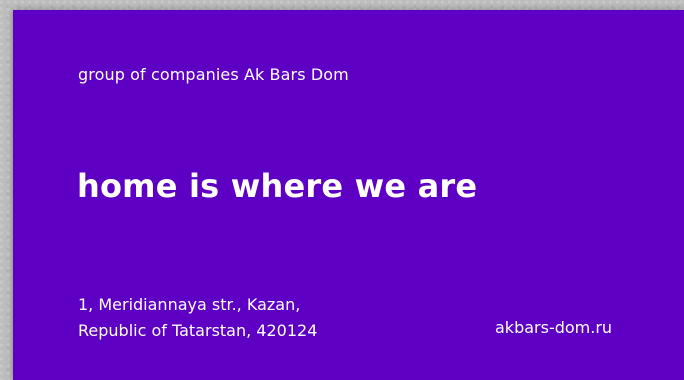 The height and width of the screenshot is (380, 684). Describe the element at coordinates (554, 327) in the screenshot. I see `website-text: akbars-dom.ru` at that location.